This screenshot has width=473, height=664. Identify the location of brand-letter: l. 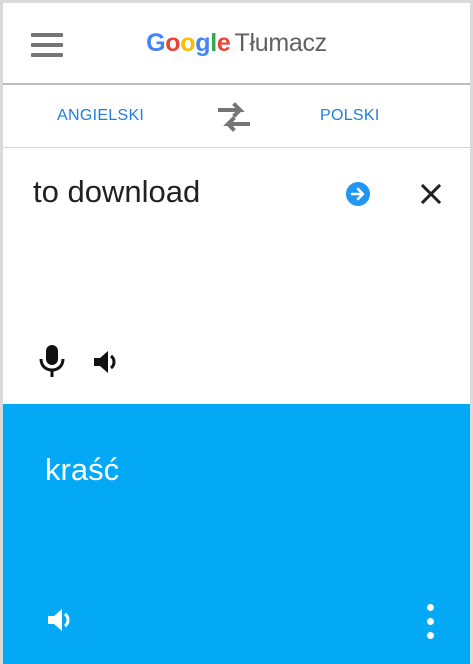
(213, 43).